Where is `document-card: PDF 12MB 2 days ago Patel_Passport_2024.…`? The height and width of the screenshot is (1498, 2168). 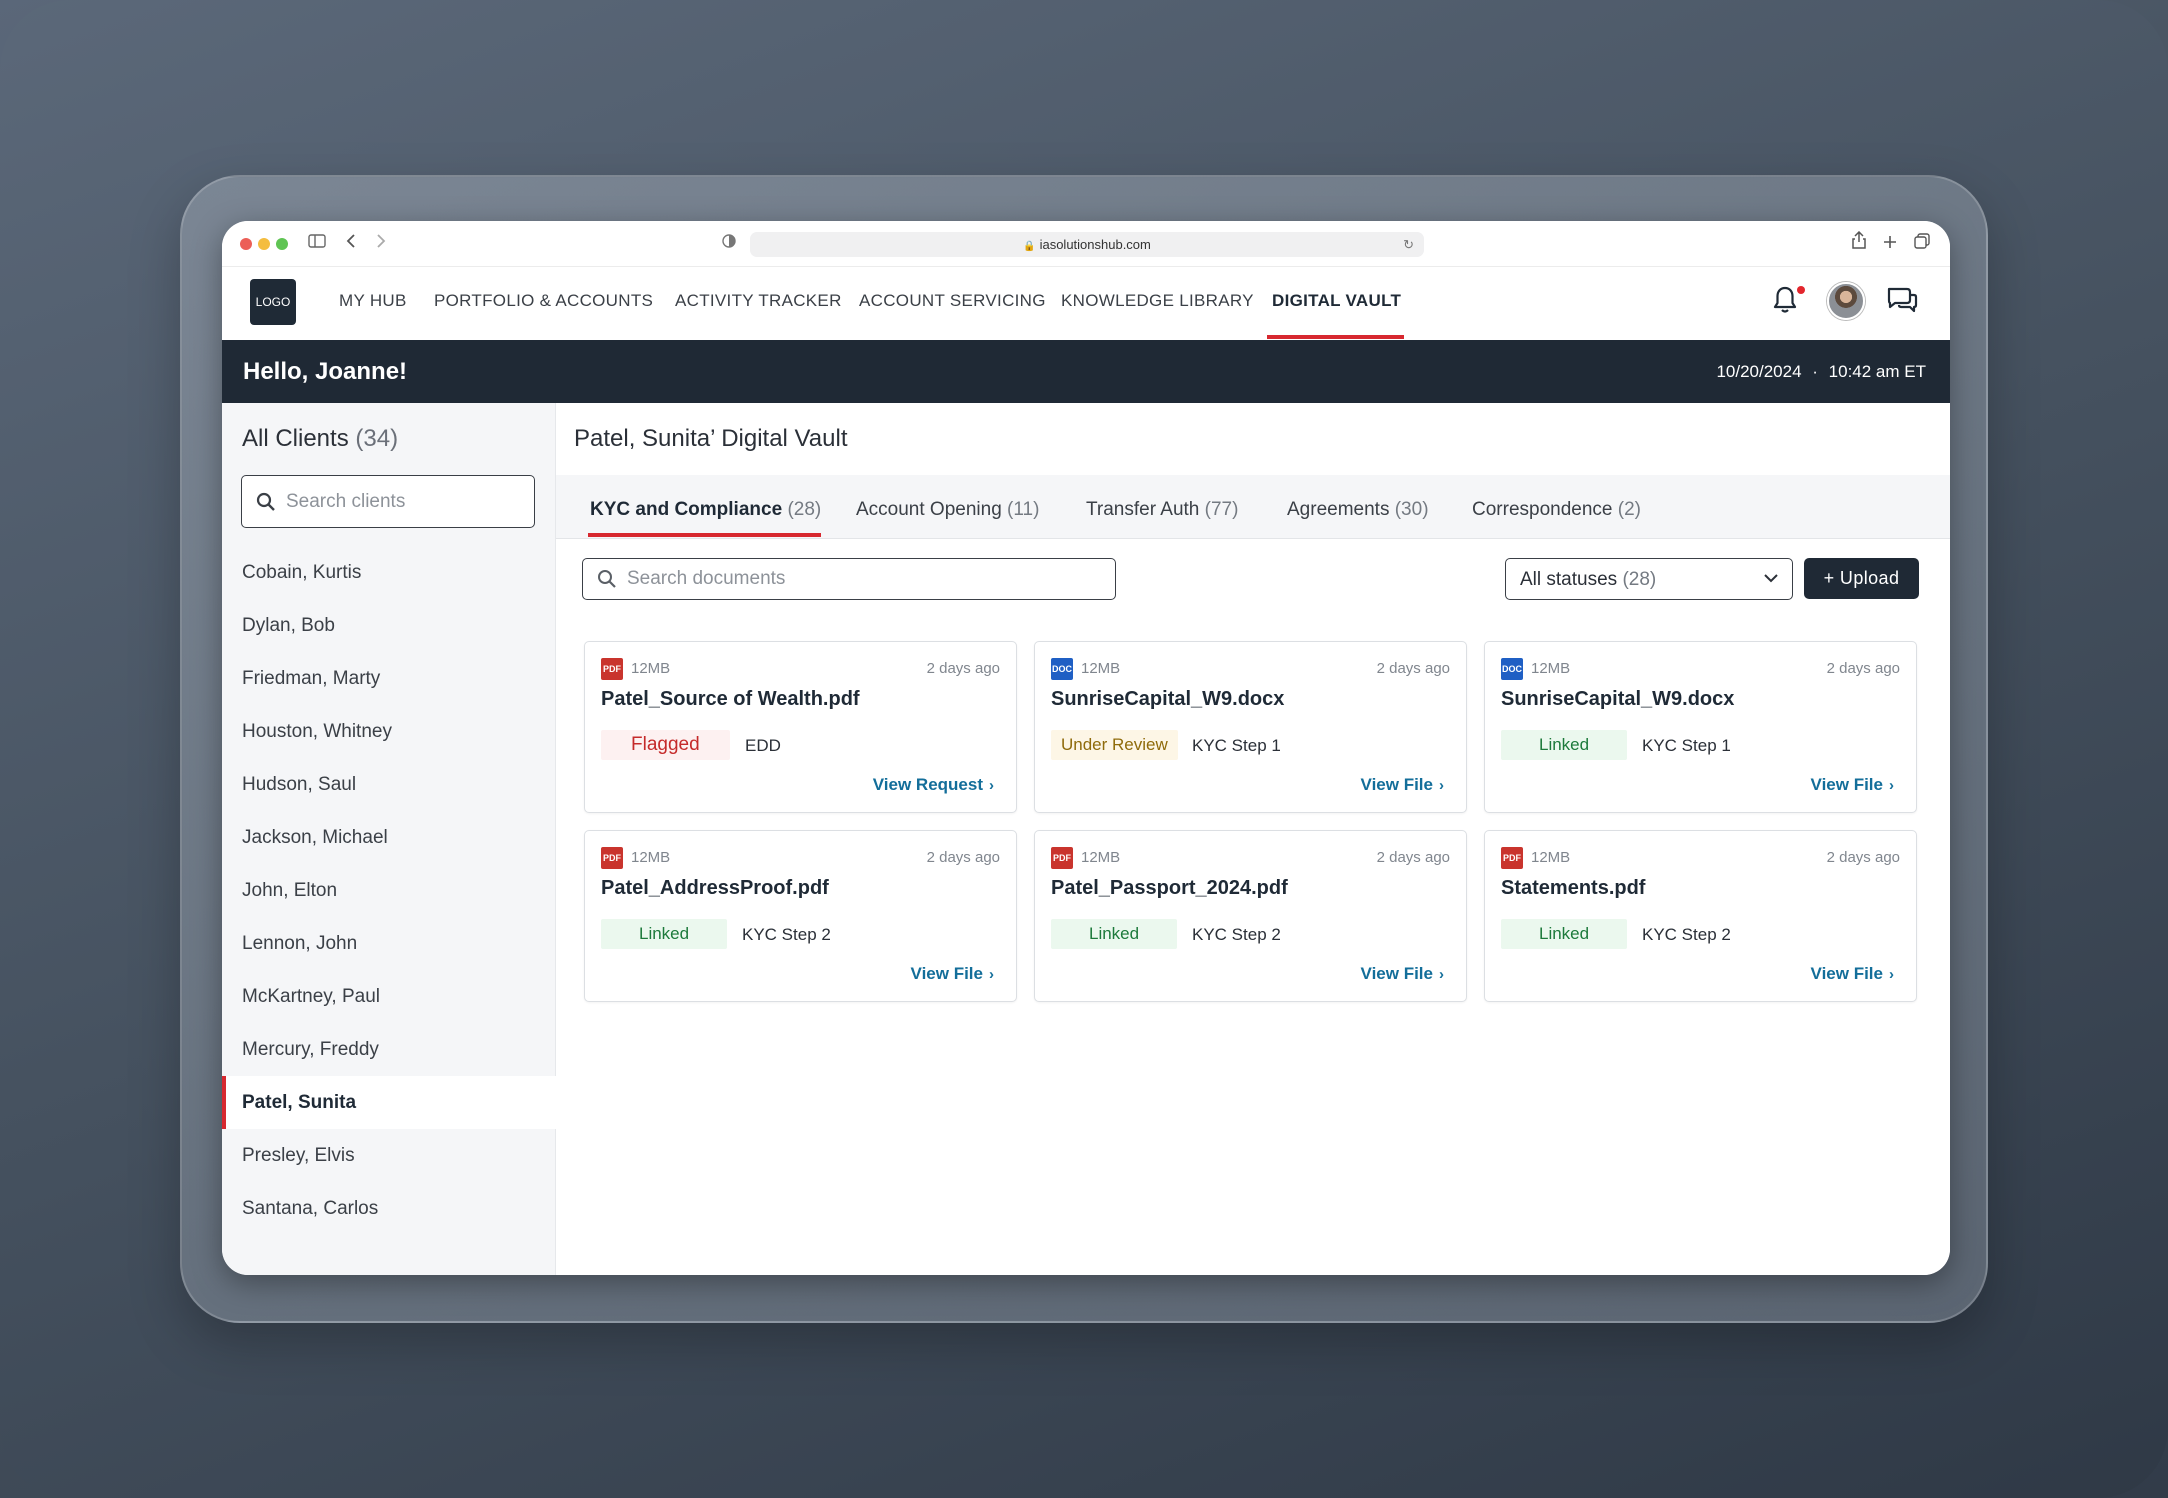
document-card: PDF 12MB 2 days ago Patel_Passport_2024.… is located at coordinates (1250, 916).